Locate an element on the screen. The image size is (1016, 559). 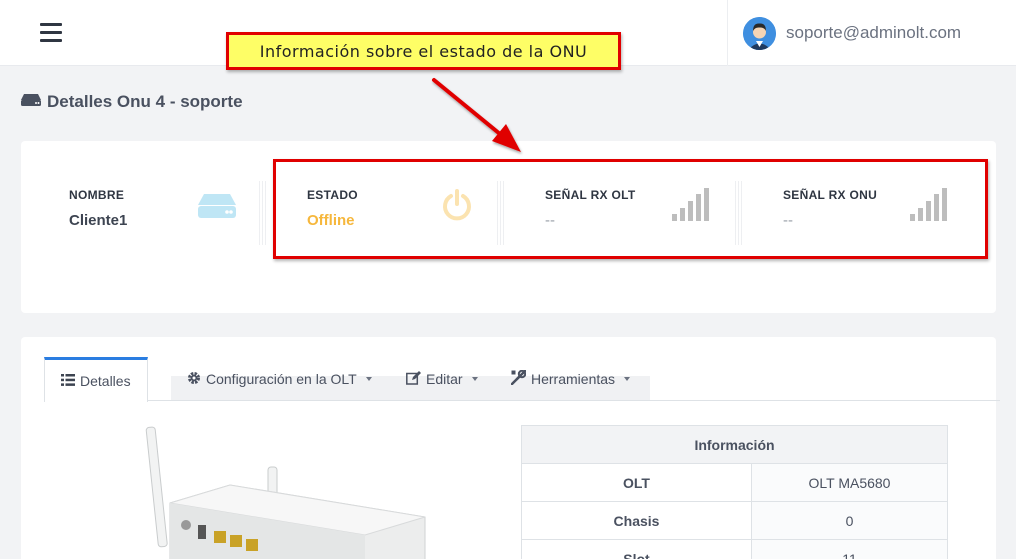
edit-icon is located at coordinates (413, 379).